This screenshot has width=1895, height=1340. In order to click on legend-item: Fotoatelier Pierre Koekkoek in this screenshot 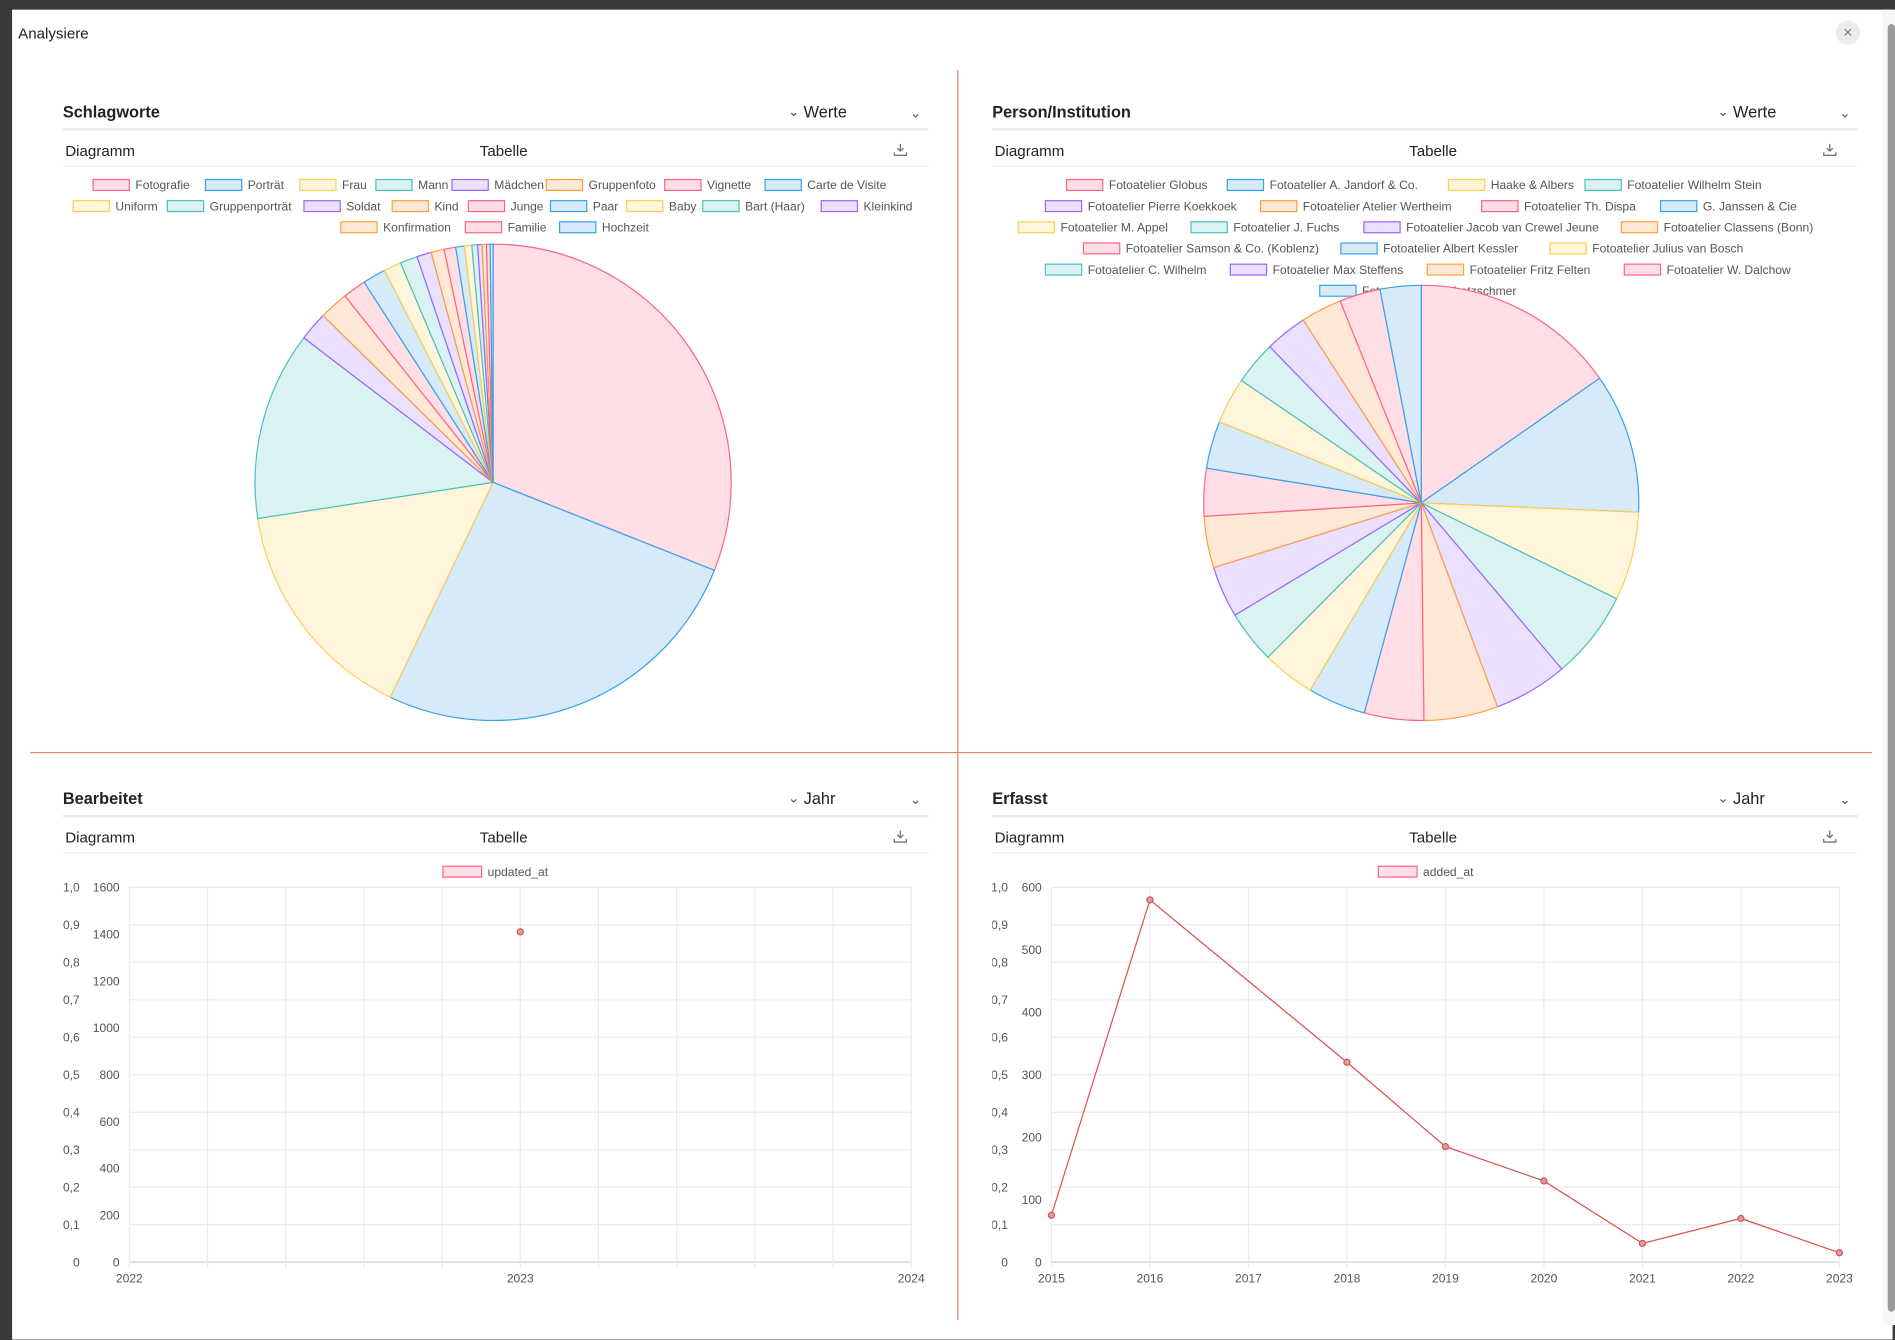, I will do `click(1141, 206)`.